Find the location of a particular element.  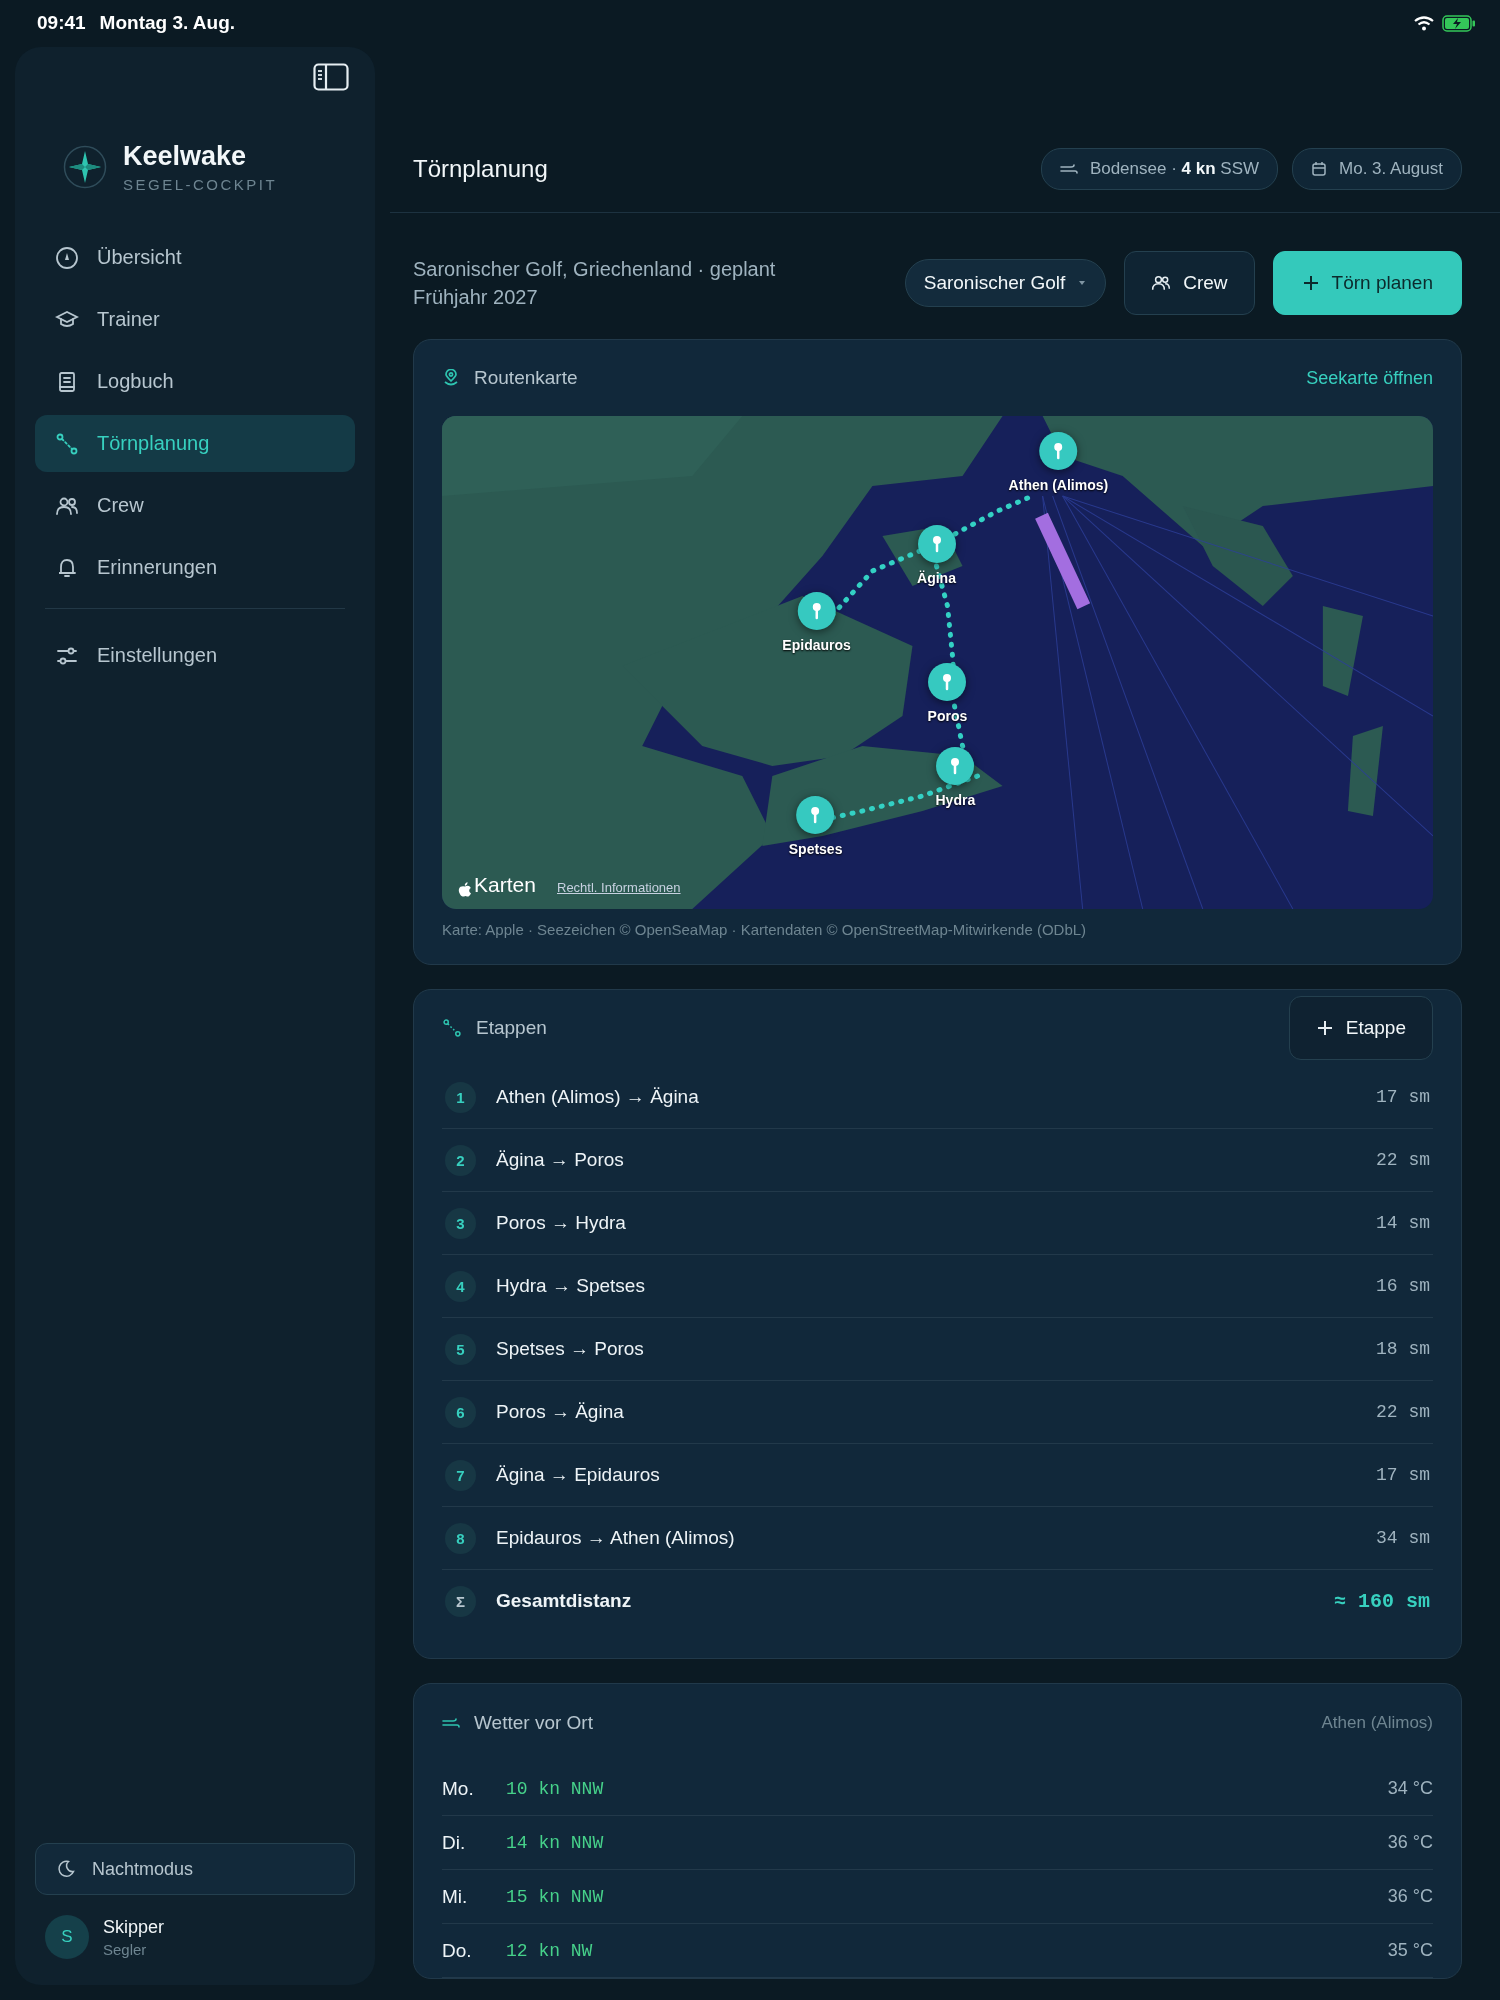

pin-label: Epidauros is located at coordinates (816, 644).